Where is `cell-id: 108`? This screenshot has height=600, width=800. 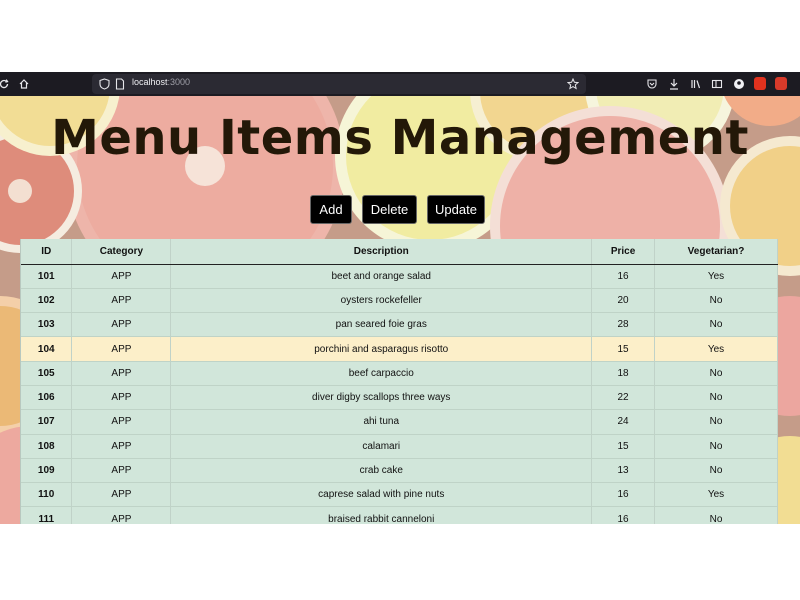 cell-id: 108 is located at coordinates (47, 446).